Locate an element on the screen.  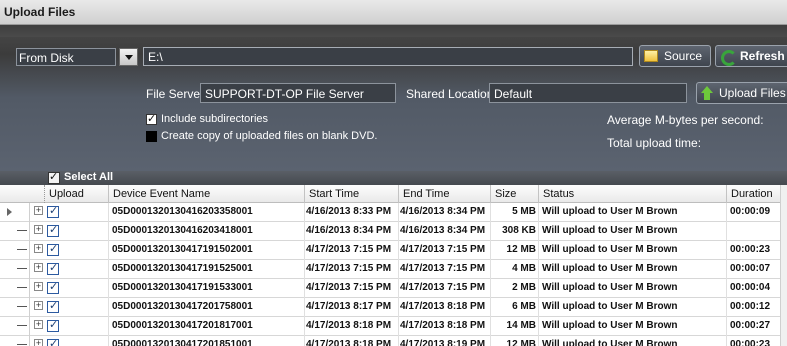
start-time-cell: 4/17/2013 8:17 PM is located at coordinates (349, 306).